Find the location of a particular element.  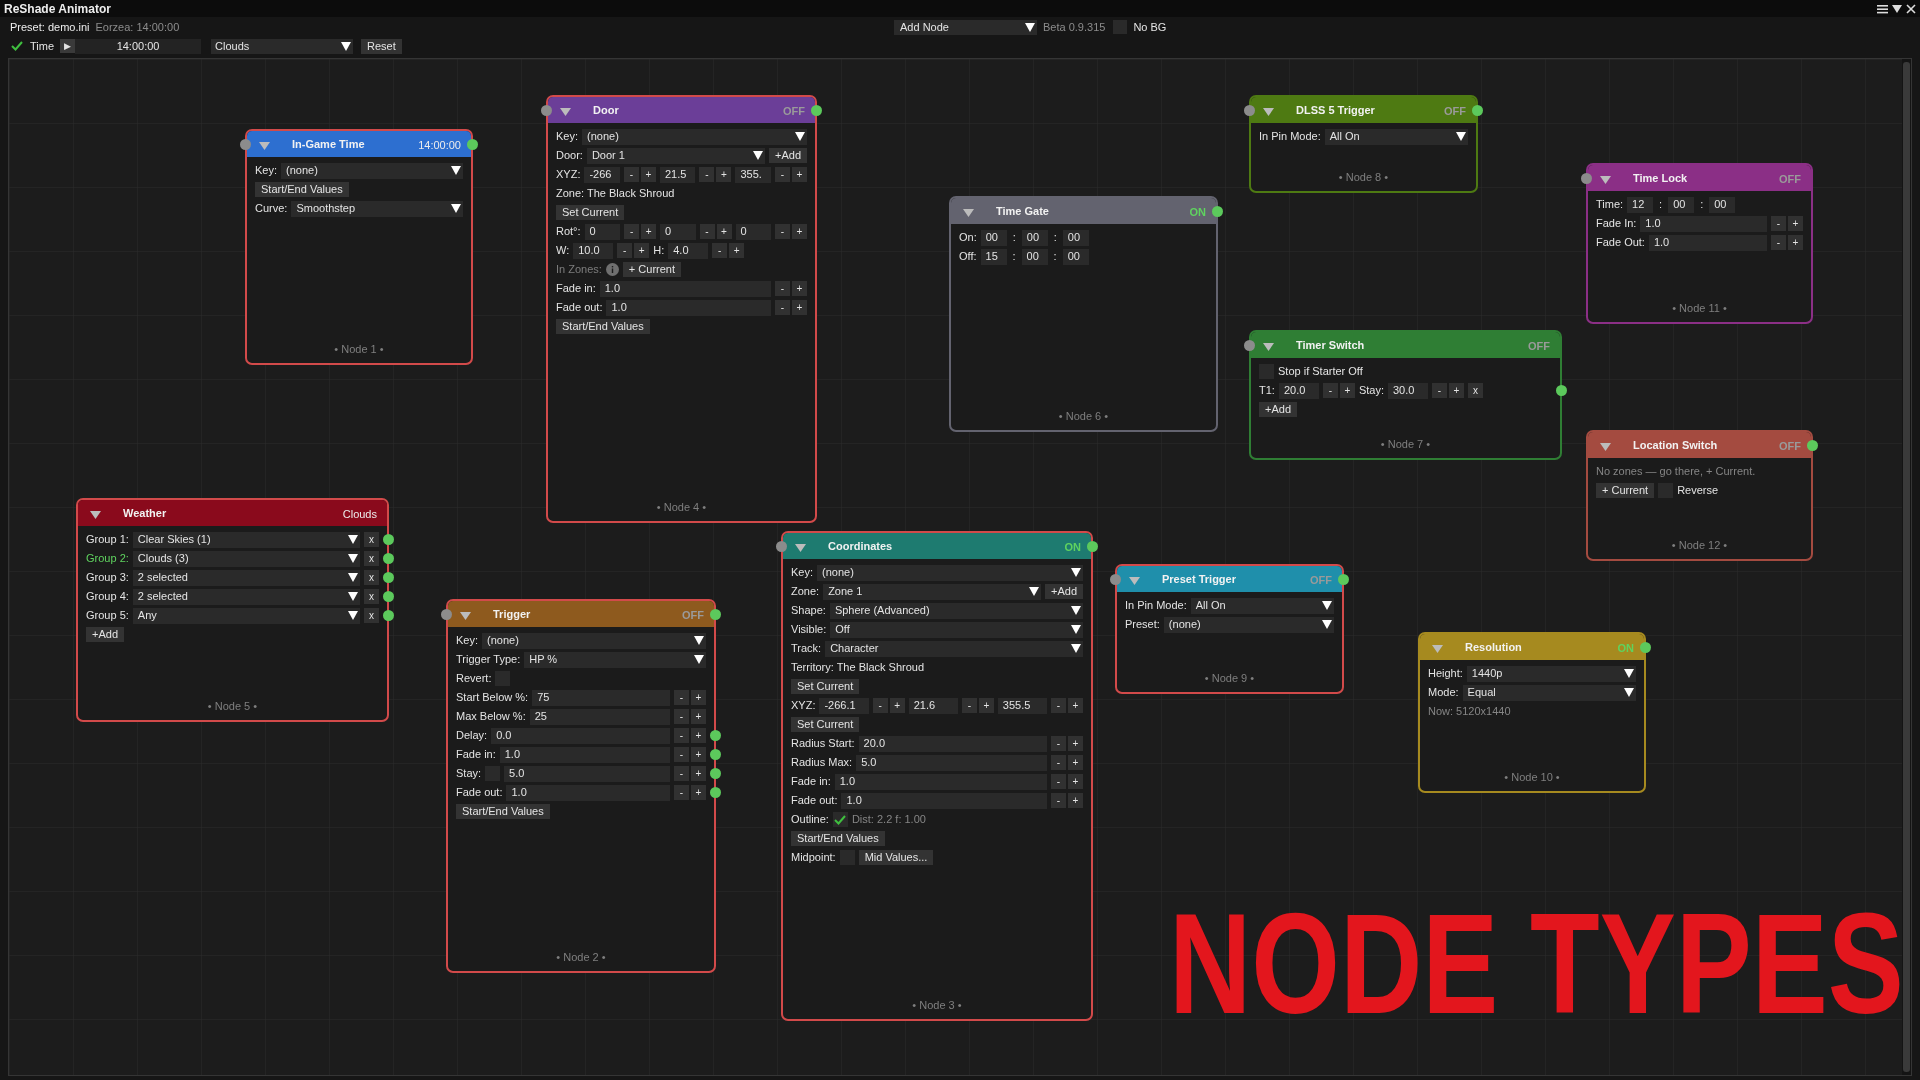

weather-dropdown: Clouds is located at coordinates (282, 46).